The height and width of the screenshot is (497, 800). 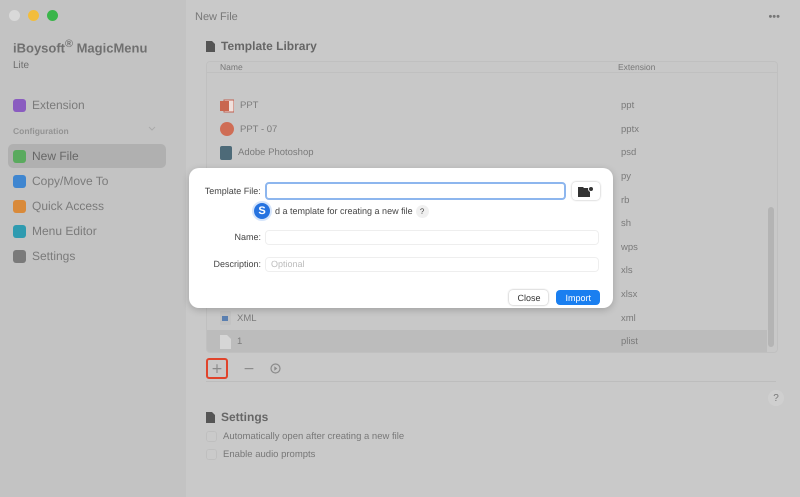 I want to click on choose-folder-button, so click(x=586, y=191).